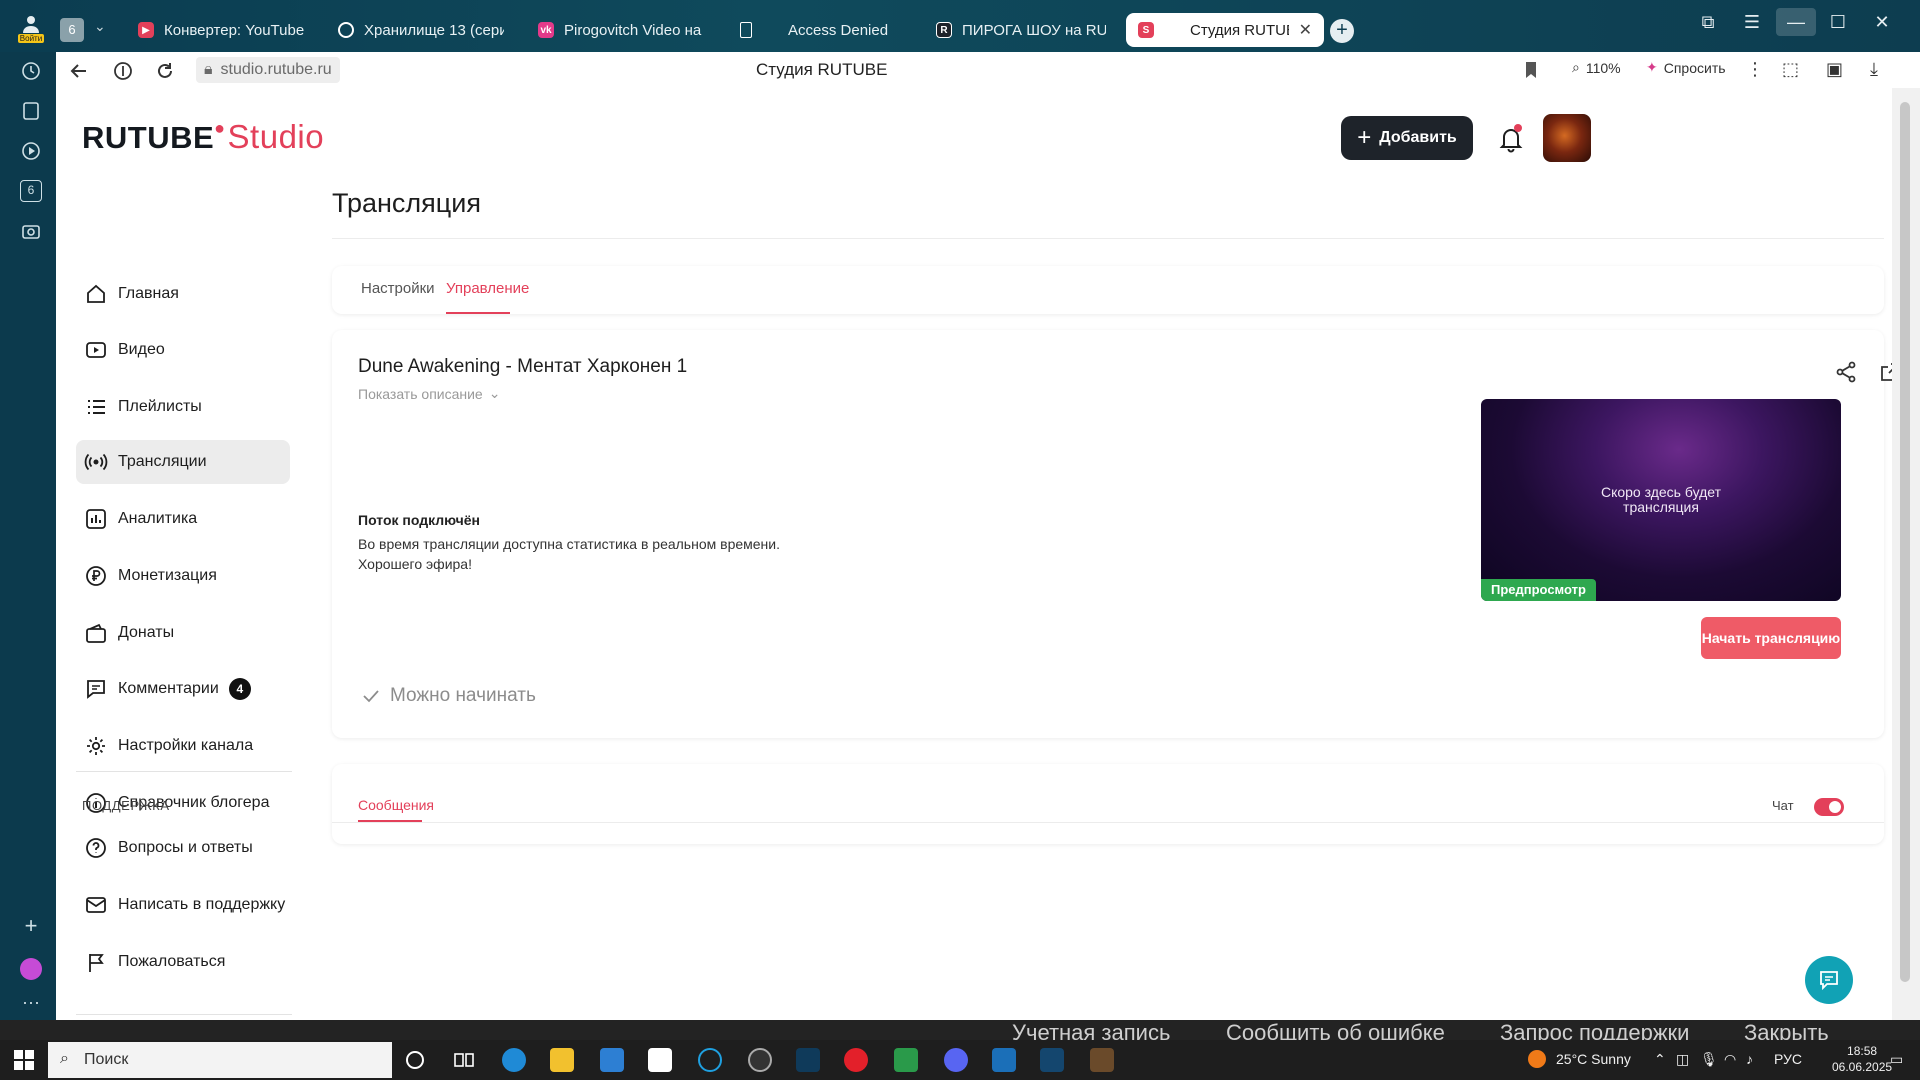 The image size is (1920, 1080). What do you see at coordinates (1885, 372) in the screenshot?
I see `external-link-icon` at bounding box center [1885, 372].